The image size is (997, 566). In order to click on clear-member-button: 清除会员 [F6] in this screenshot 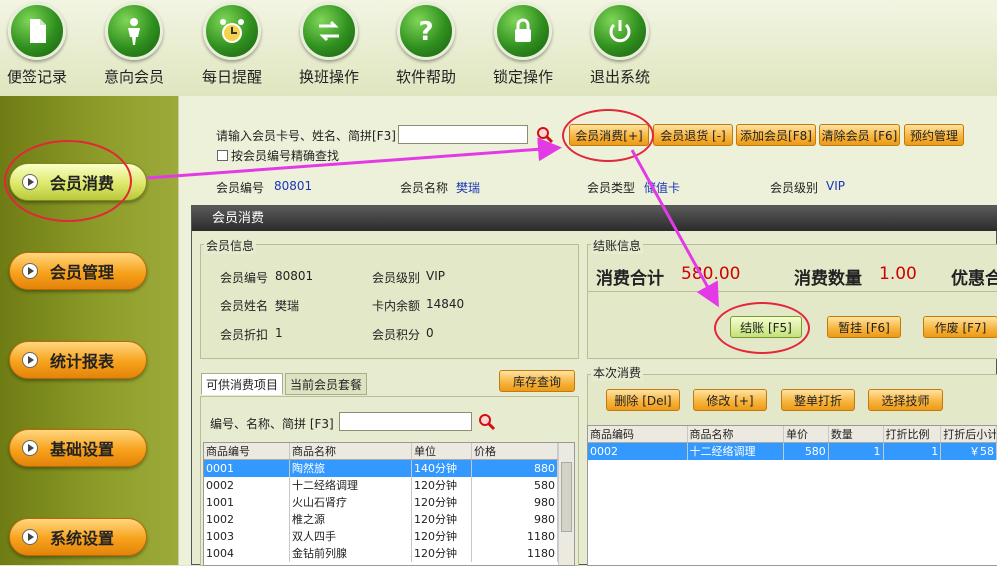, I will do `click(859, 135)`.